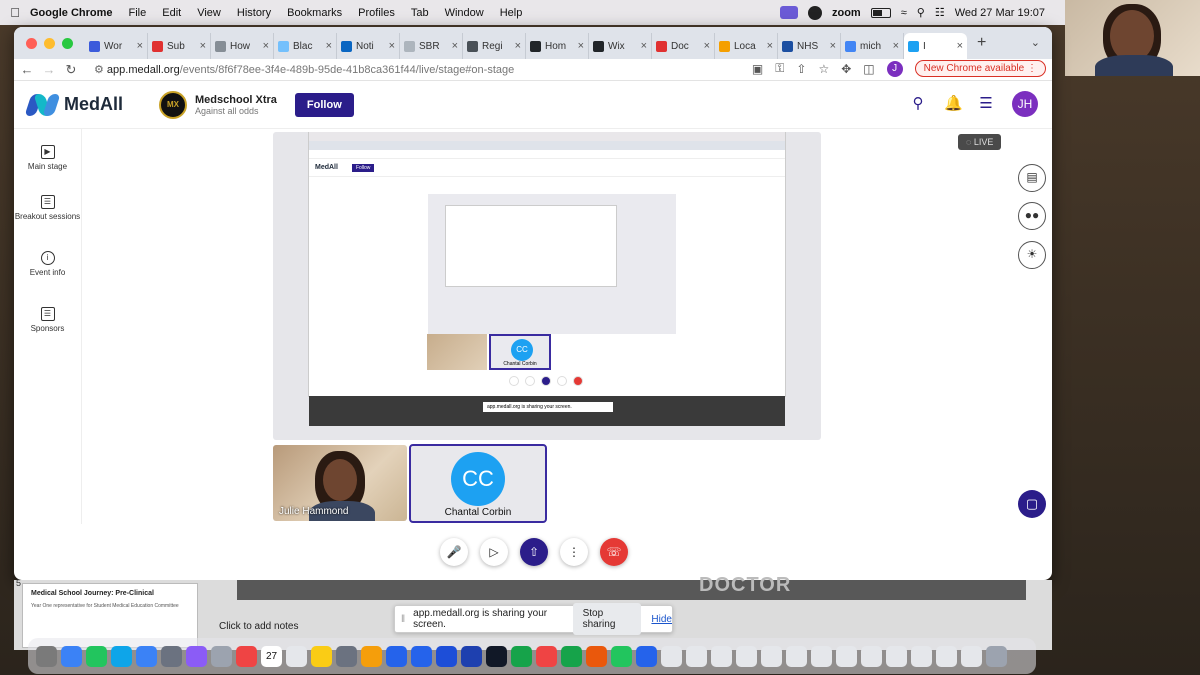  I want to click on new-tab-button: +, so click(981, 43).